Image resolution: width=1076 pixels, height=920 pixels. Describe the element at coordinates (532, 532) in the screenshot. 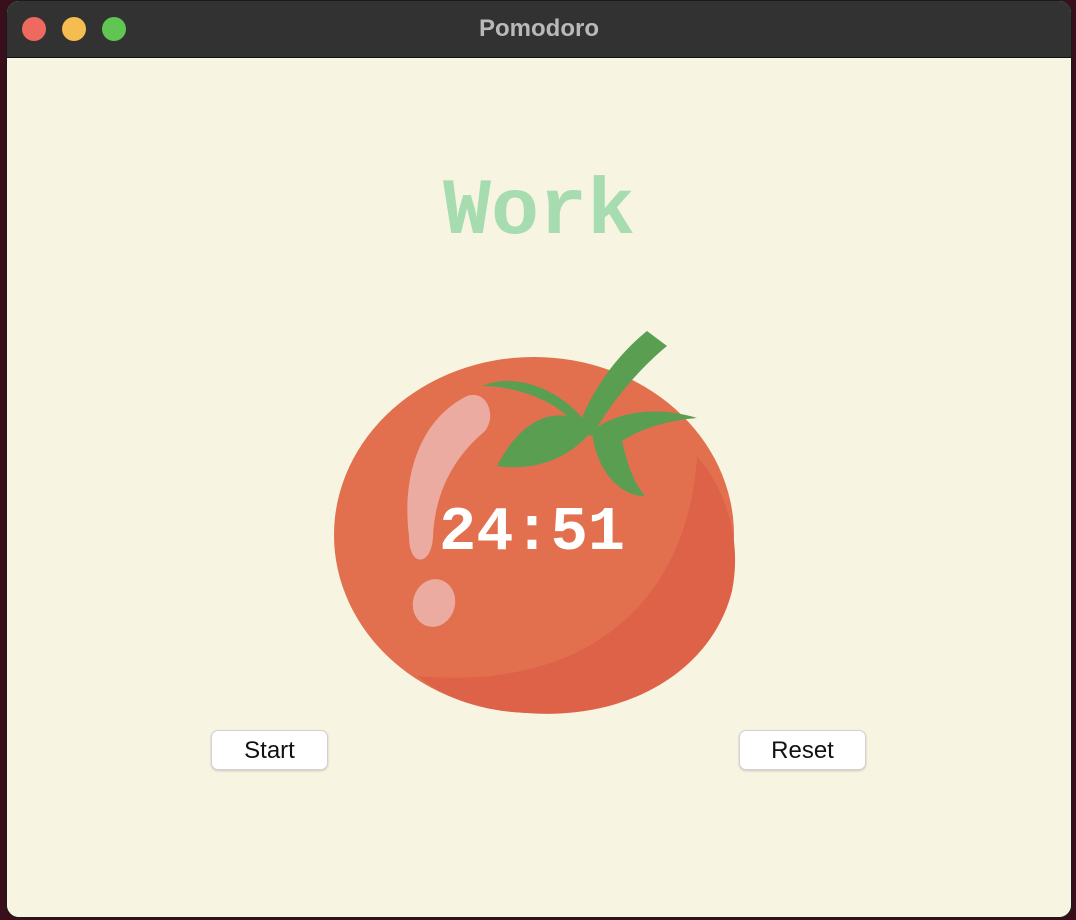

I see `timer-display: 24:51` at that location.